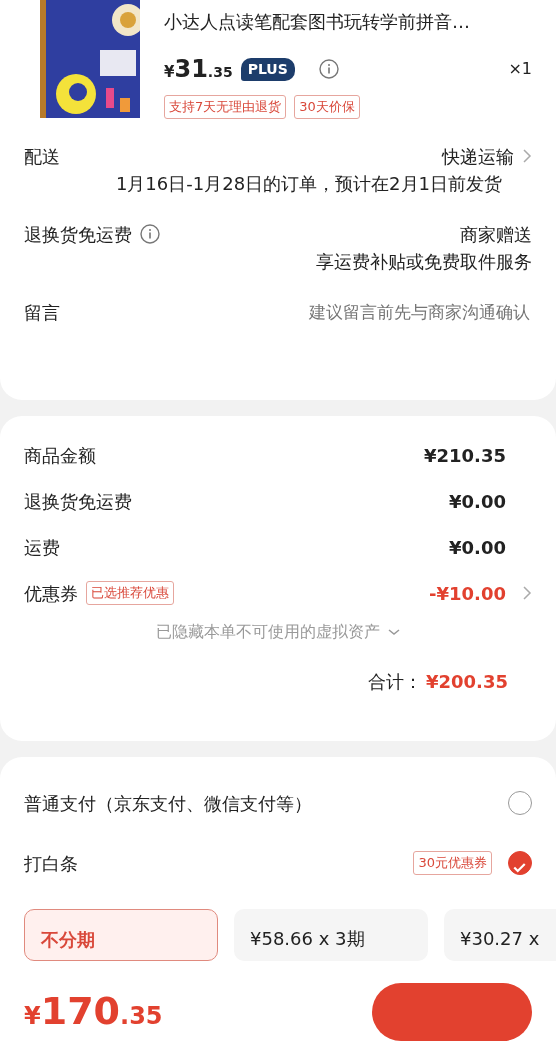 The width and height of the screenshot is (556, 1058). What do you see at coordinates (394, 632) in the screenshot?
I see `chevron-down-icon` at bounding box center [394, 632].